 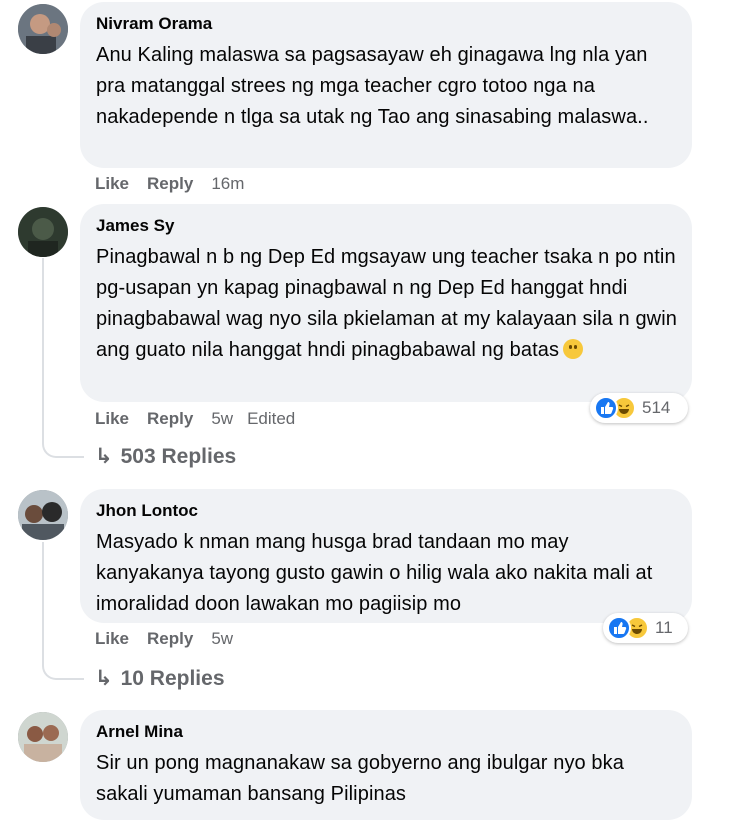 I want to click on reaction-summary: 514, so click(x=639, y=408).